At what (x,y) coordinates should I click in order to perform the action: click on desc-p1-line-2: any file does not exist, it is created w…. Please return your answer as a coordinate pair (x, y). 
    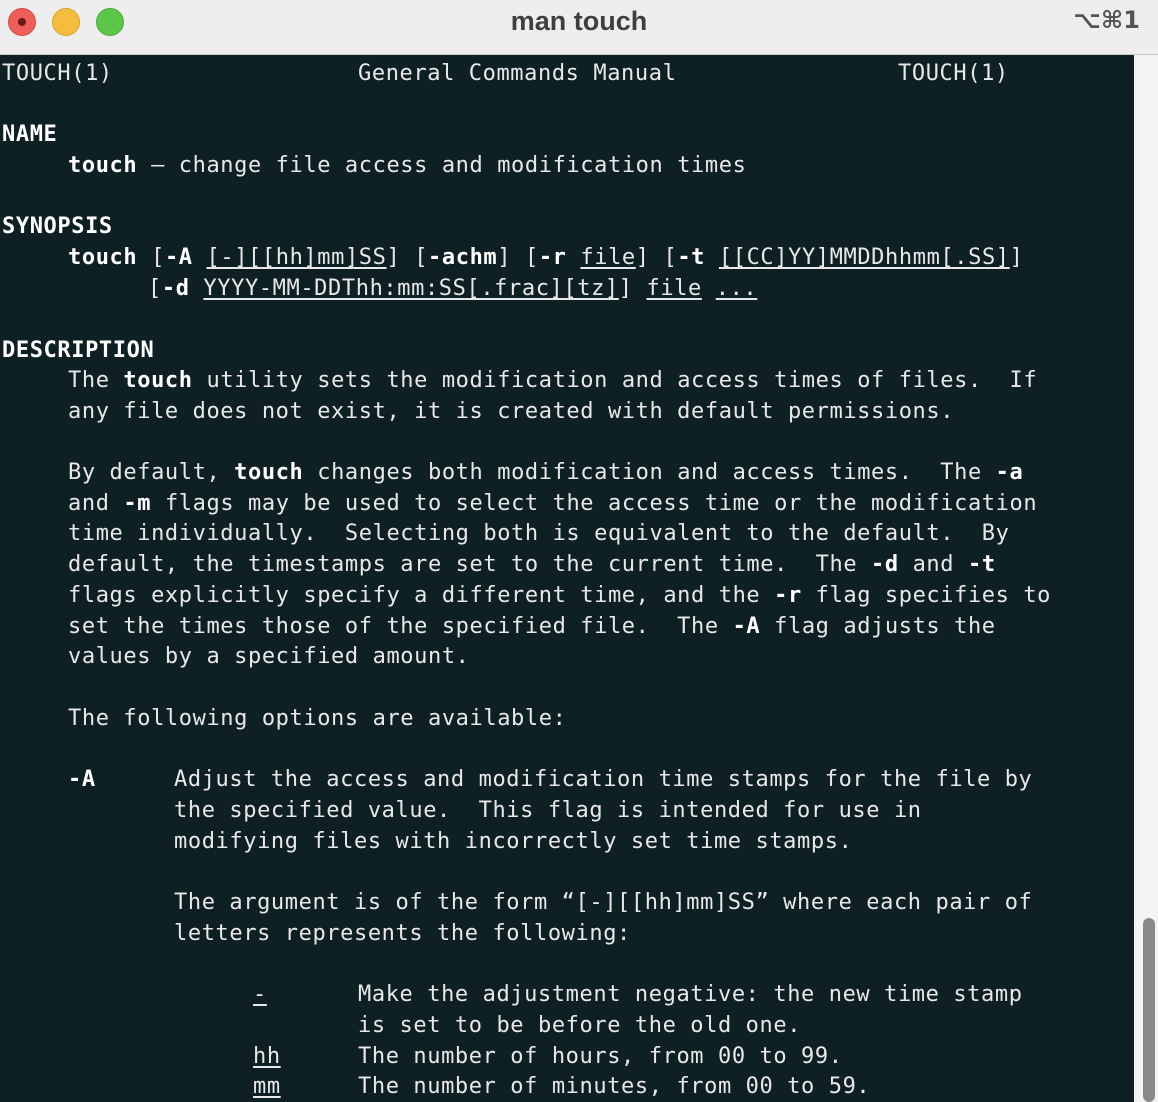
    Looking at the image, I should click on (511, 411).